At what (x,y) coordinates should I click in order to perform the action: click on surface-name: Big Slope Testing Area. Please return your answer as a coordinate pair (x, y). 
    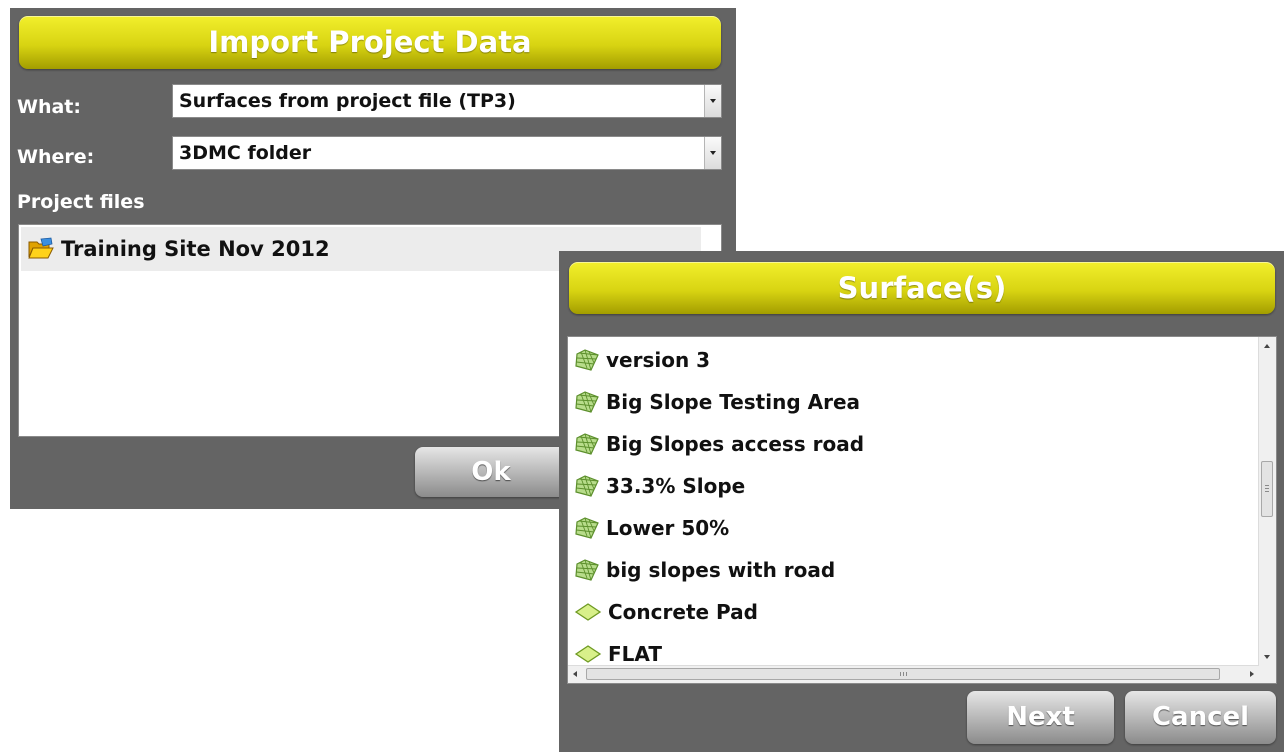
    Looking at the image, I should click on (733, 402).